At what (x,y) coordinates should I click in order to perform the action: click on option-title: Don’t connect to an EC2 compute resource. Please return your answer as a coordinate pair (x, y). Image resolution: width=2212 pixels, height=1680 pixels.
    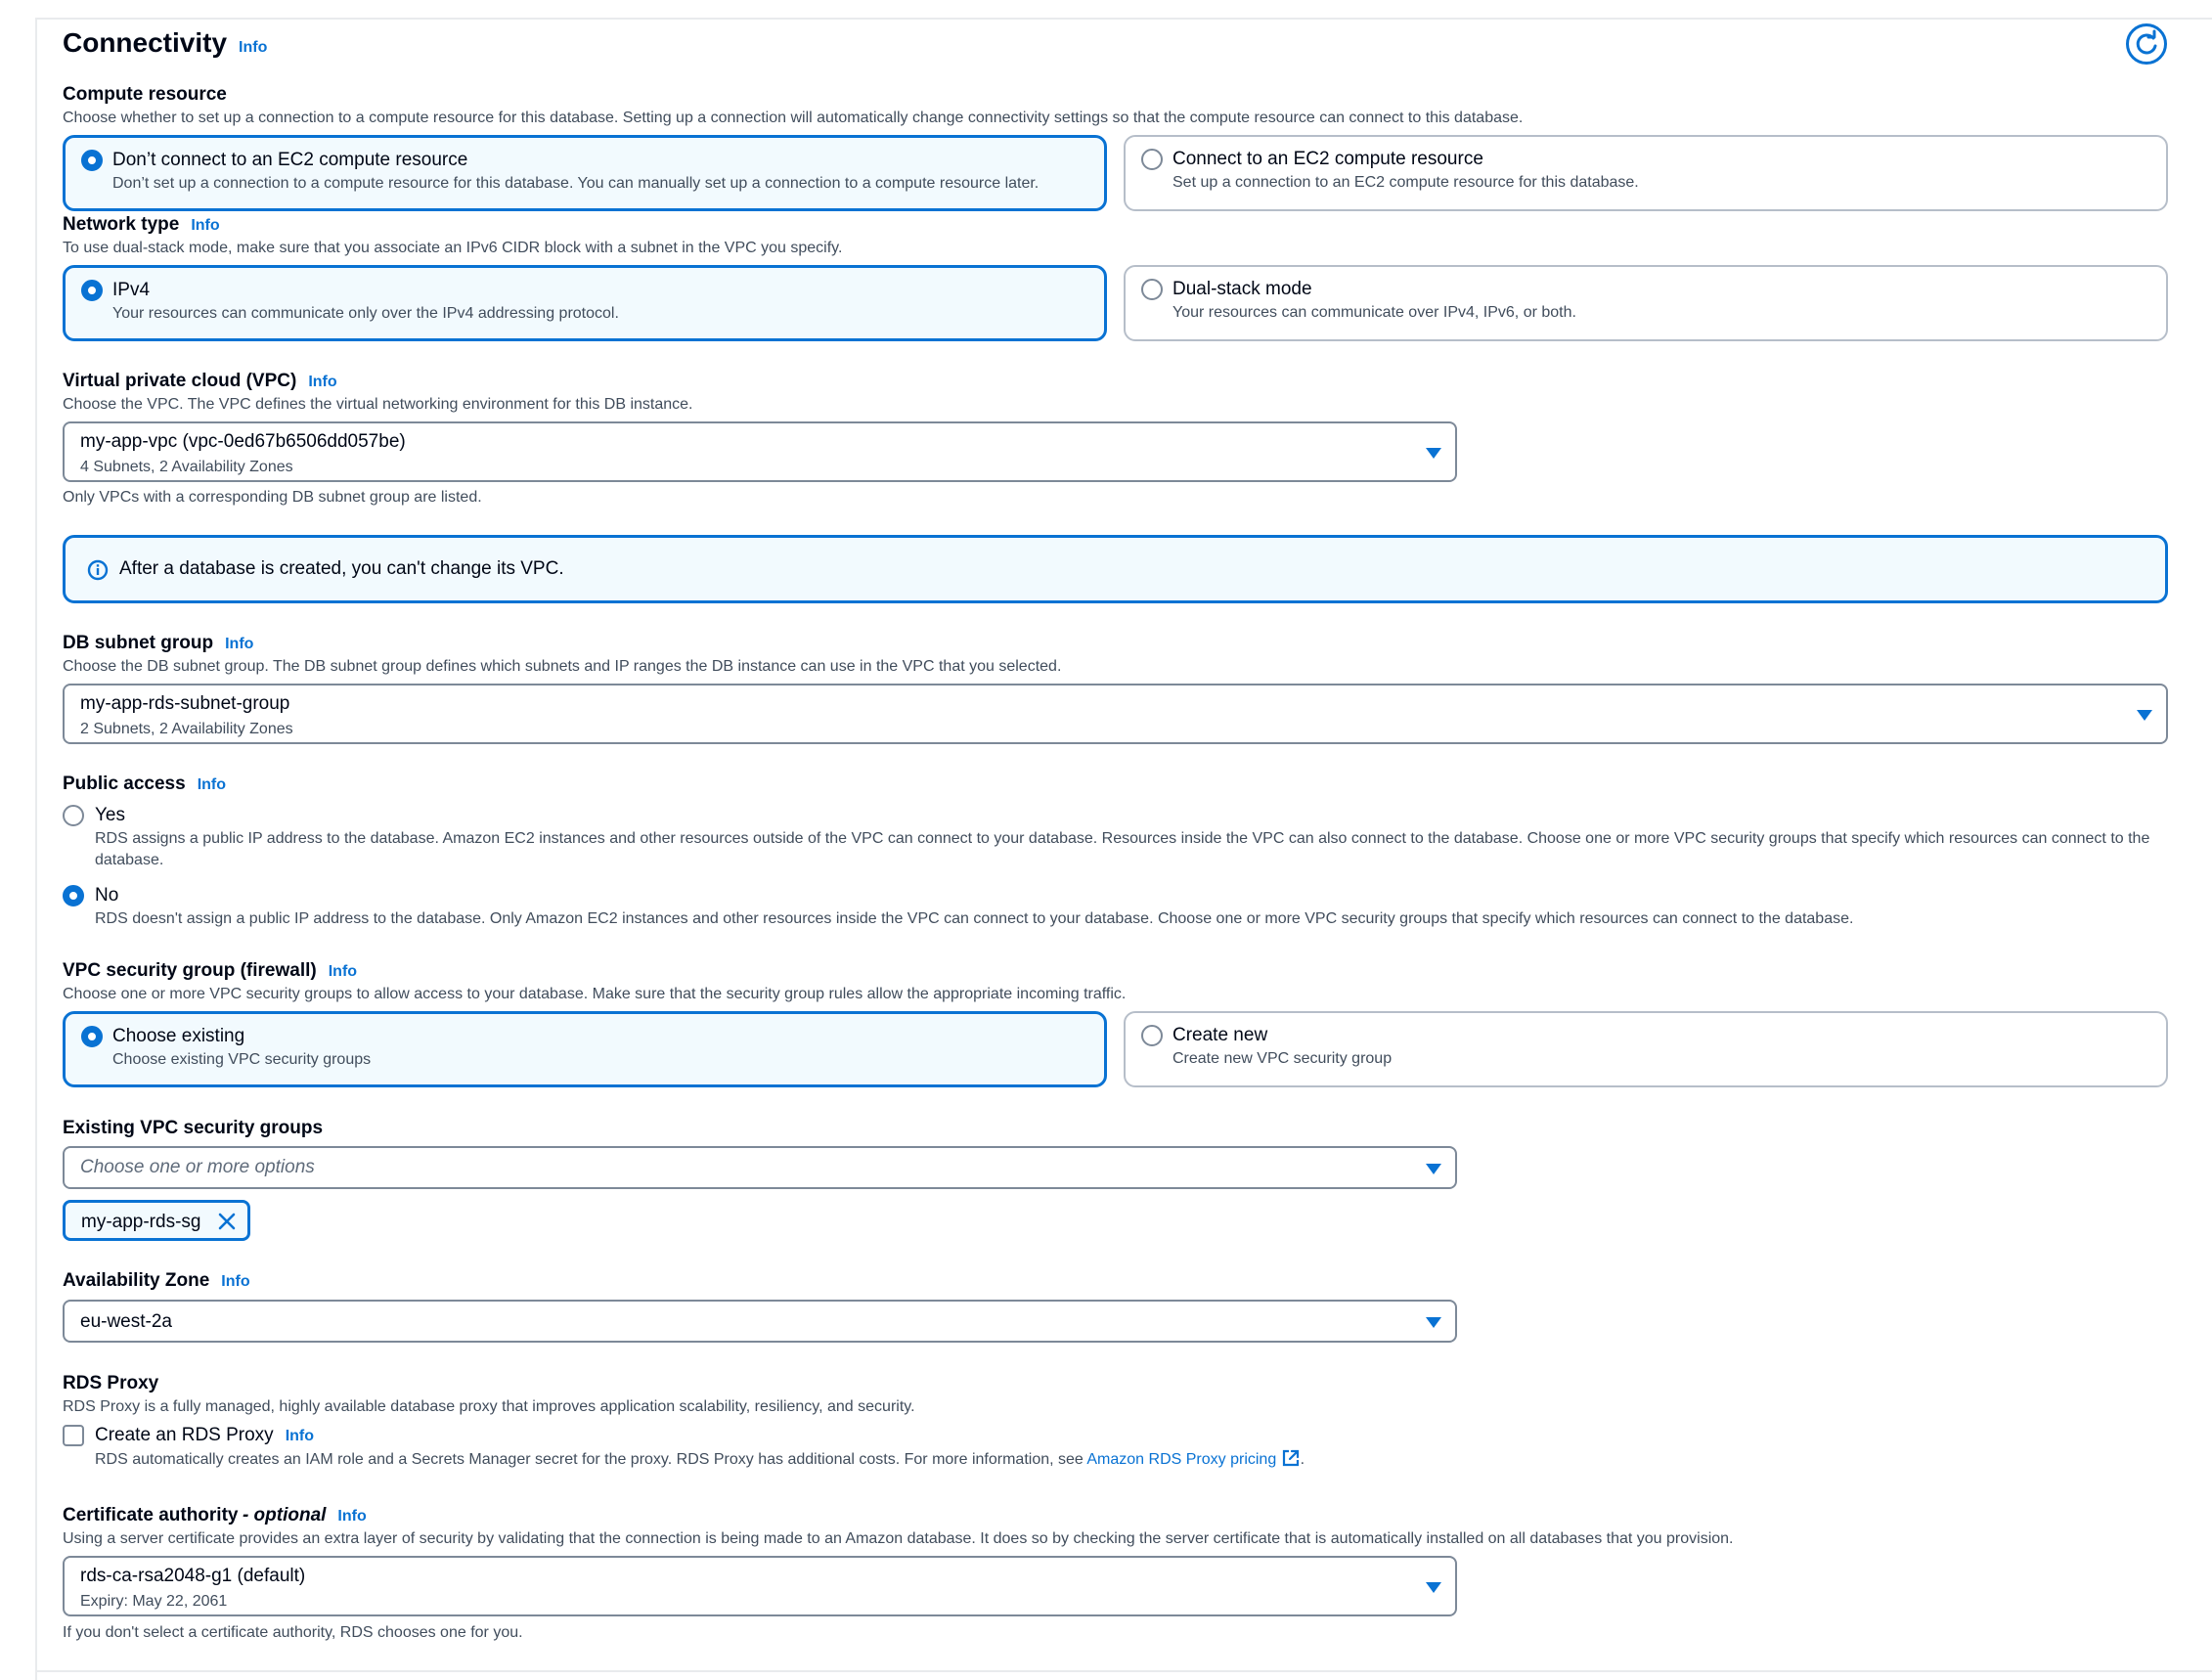
    Looking at the image, I should click on (290, 160).